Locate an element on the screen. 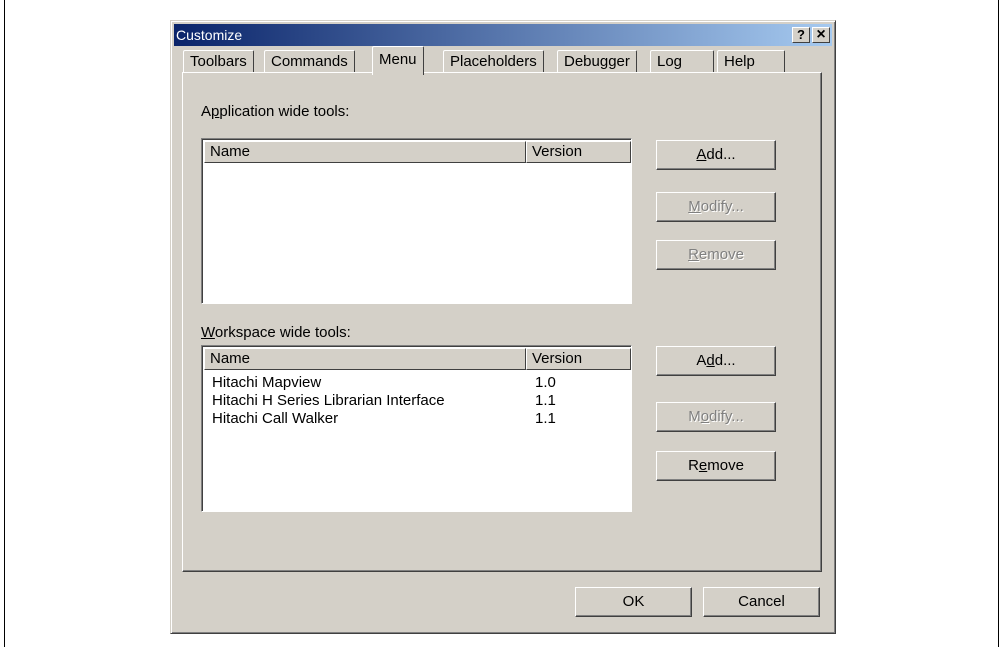  ok-button: OK is located at coordinates (633, 602).